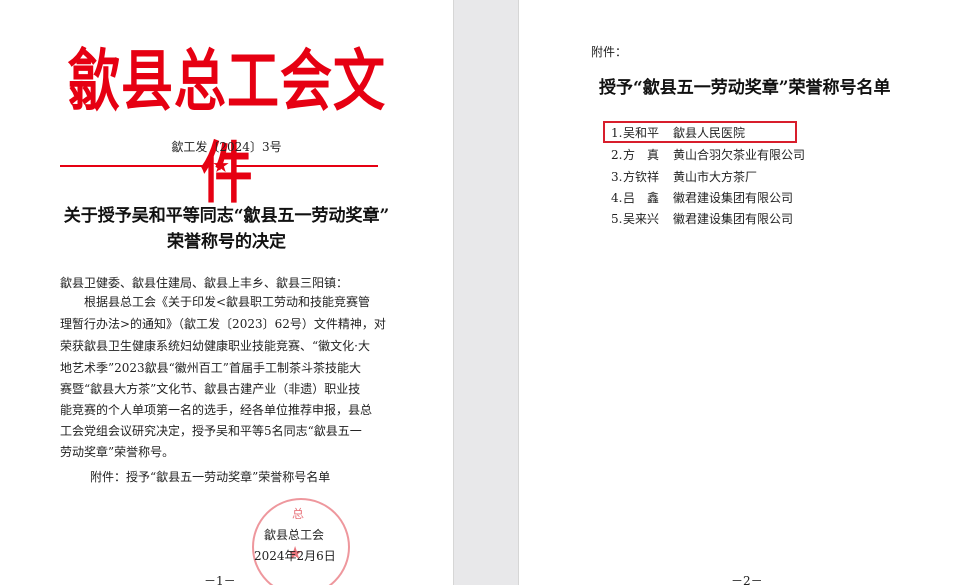 The width and height of the screenshot is (954, 585). What do you see at coordinates (745, 88) in the screenshot?
I see `list-title: 授予“歙县五一劳动奖章”荣誉称号名单` at bounding box center [745, 88].